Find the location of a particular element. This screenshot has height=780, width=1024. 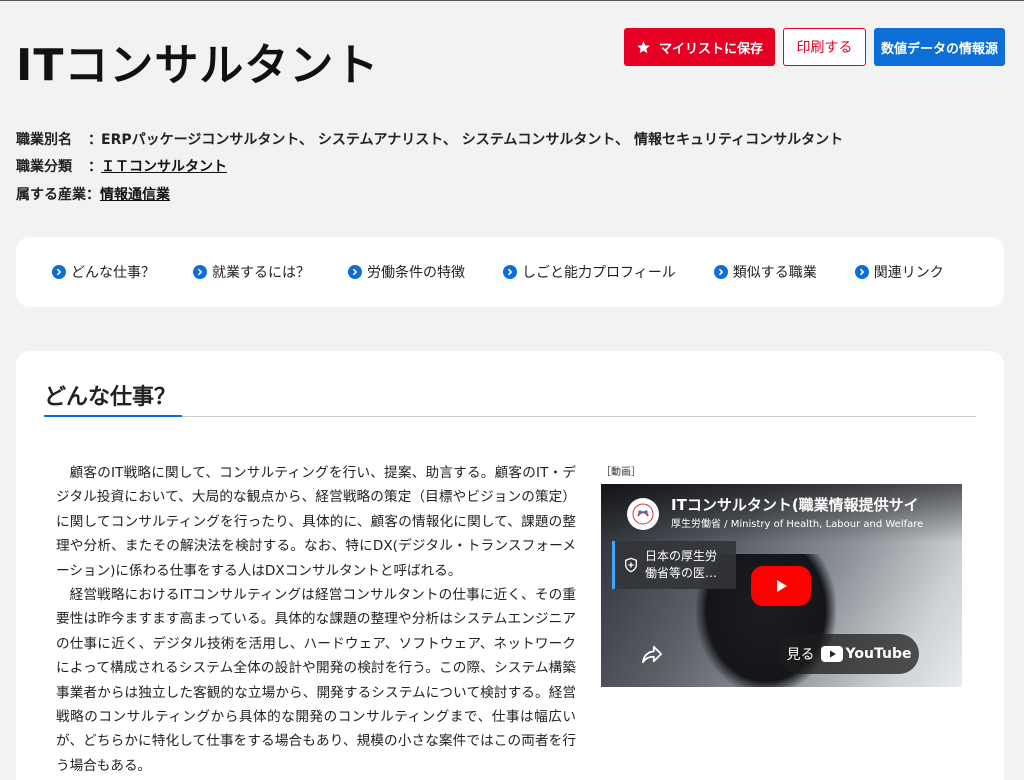

save-to-mylist-button: マイリストに保存 is located at coordinates (699, 47).